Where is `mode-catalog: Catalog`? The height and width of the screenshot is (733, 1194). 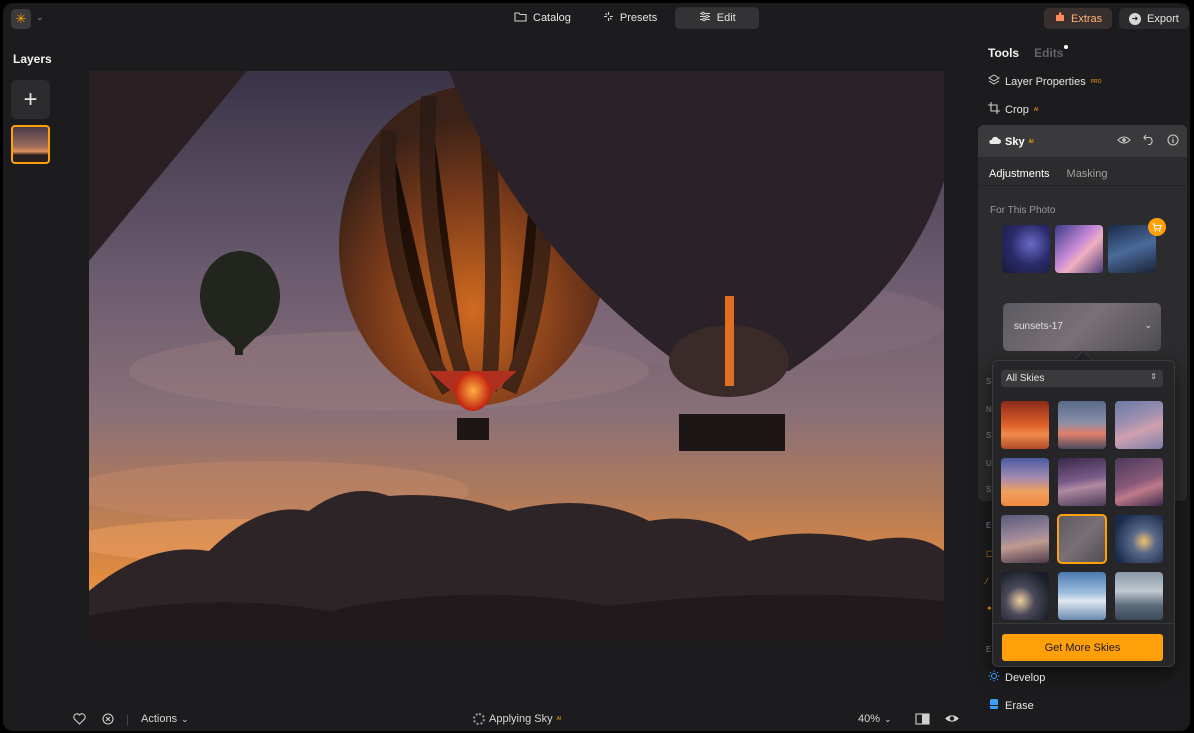 mode-catalog: Catalog is located at coordinates (542, 18).